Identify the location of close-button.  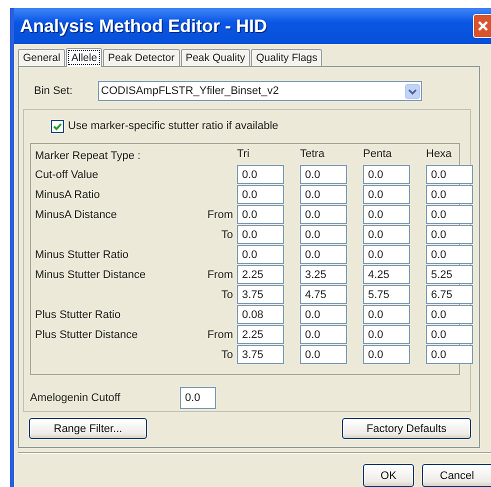
(482, 26).